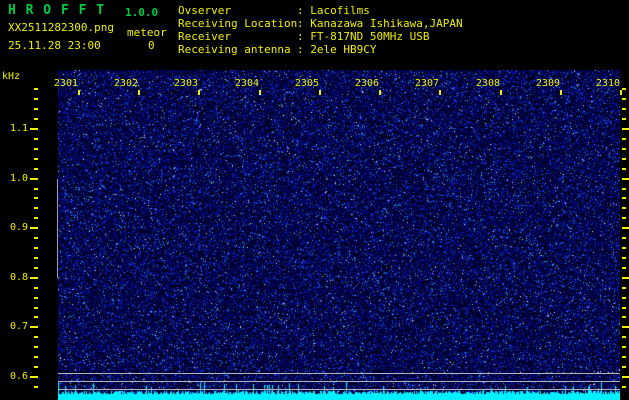 This screenshot has width=629, height=400. What do you see at coordinates (18, 128) in the screenshot?
I see `freq-axis-label: 1.1` at bounding box center [18, 128].